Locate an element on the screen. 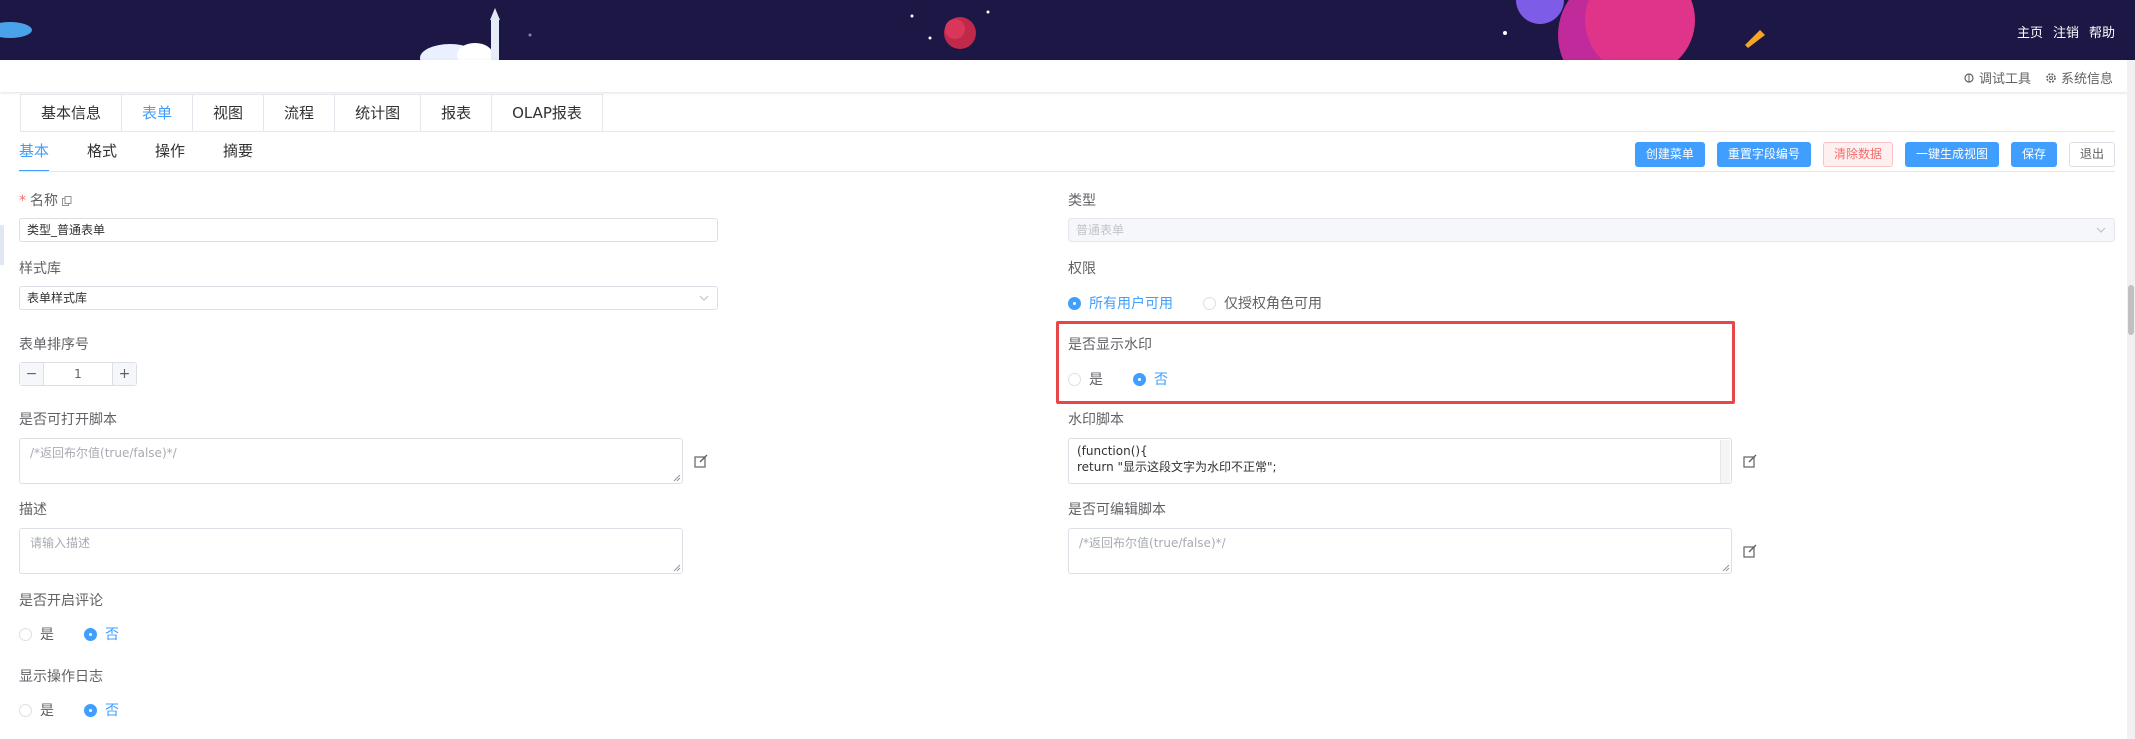  watermark-yes-radio: 是 is located at coordinates (1085, 379).